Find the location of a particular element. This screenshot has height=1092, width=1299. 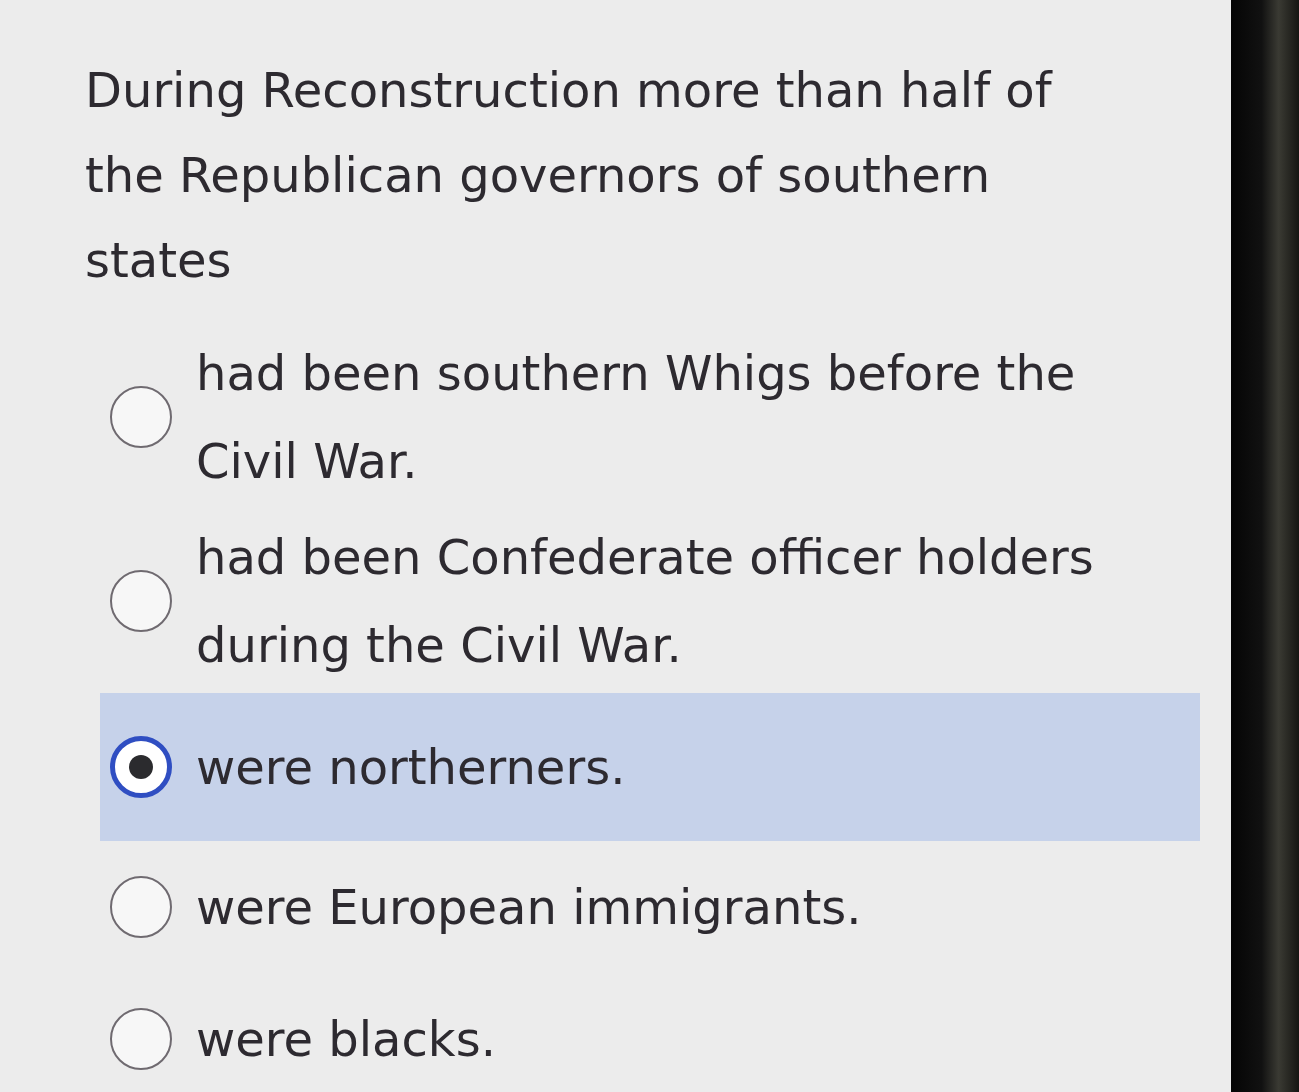

option-label: were blacks. is located at coordinates (346, 1039).